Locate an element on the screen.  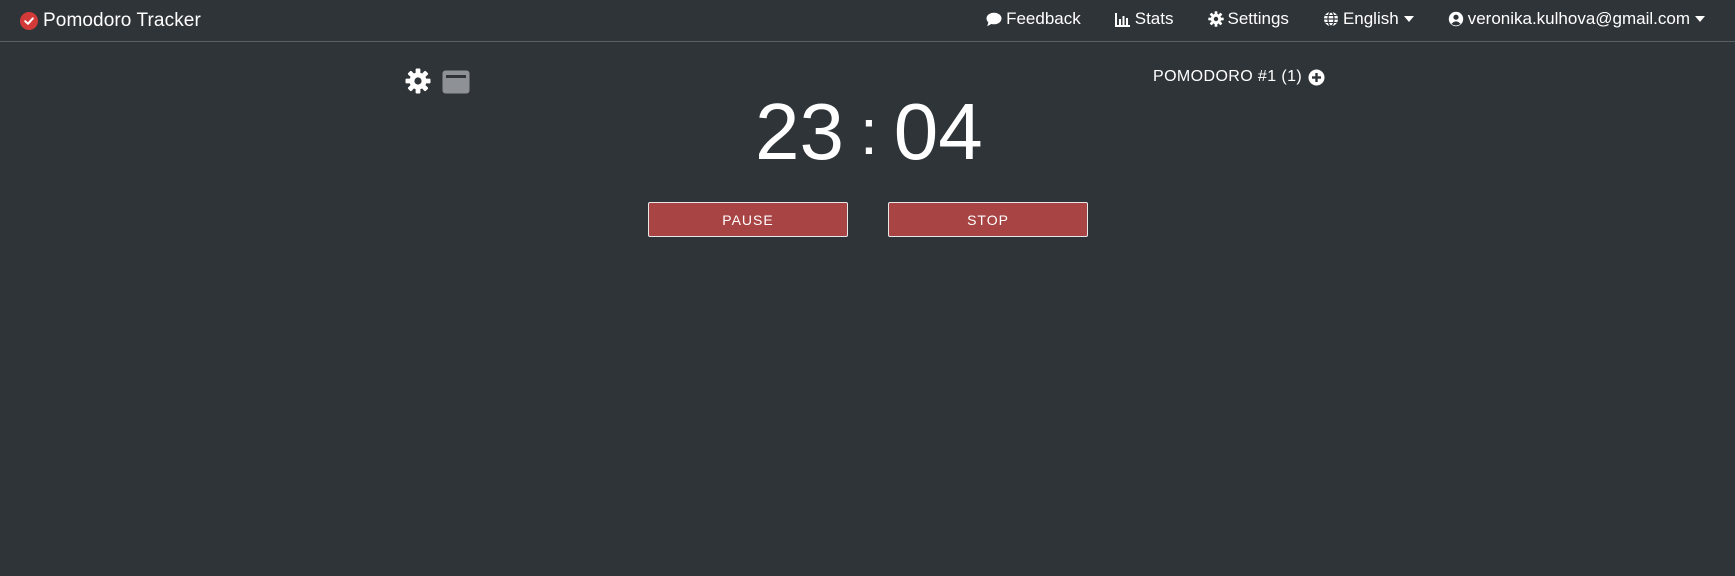
bar-chart-icon is located at coordinates (1122, 19).